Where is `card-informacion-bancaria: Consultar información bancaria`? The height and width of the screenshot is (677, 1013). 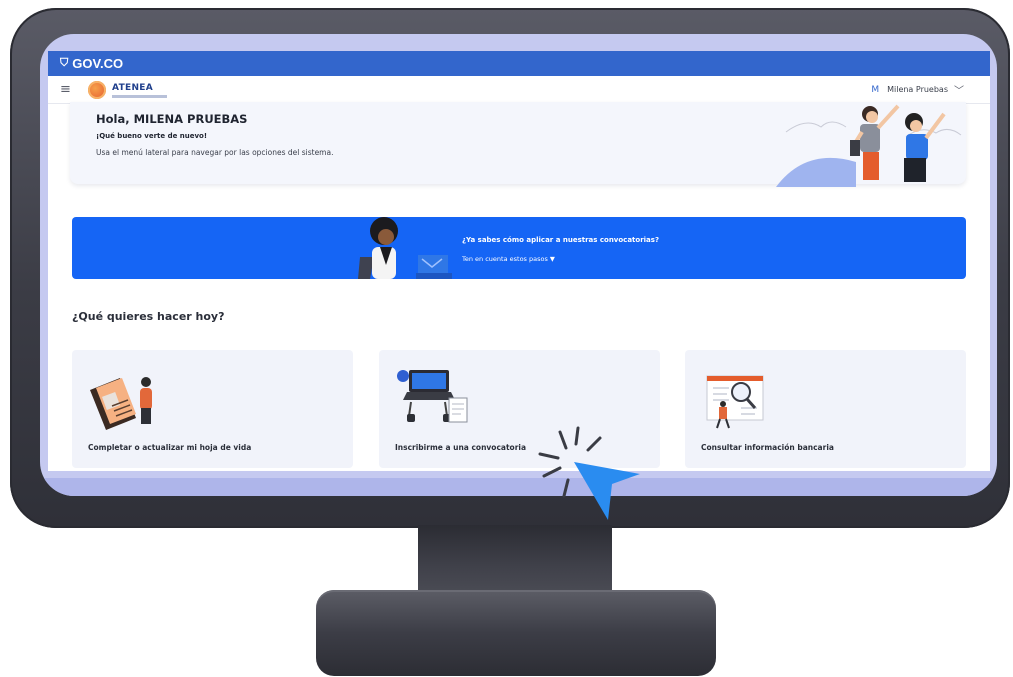
card-informacion-bancaria: Consultar información bancaria is located at coordinates (825, 409).